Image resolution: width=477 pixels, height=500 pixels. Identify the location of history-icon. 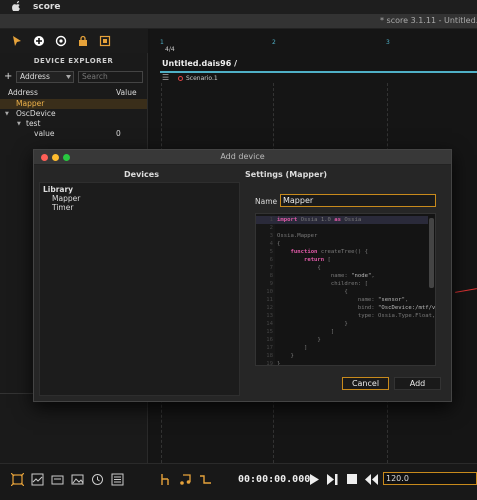
(97, 479).